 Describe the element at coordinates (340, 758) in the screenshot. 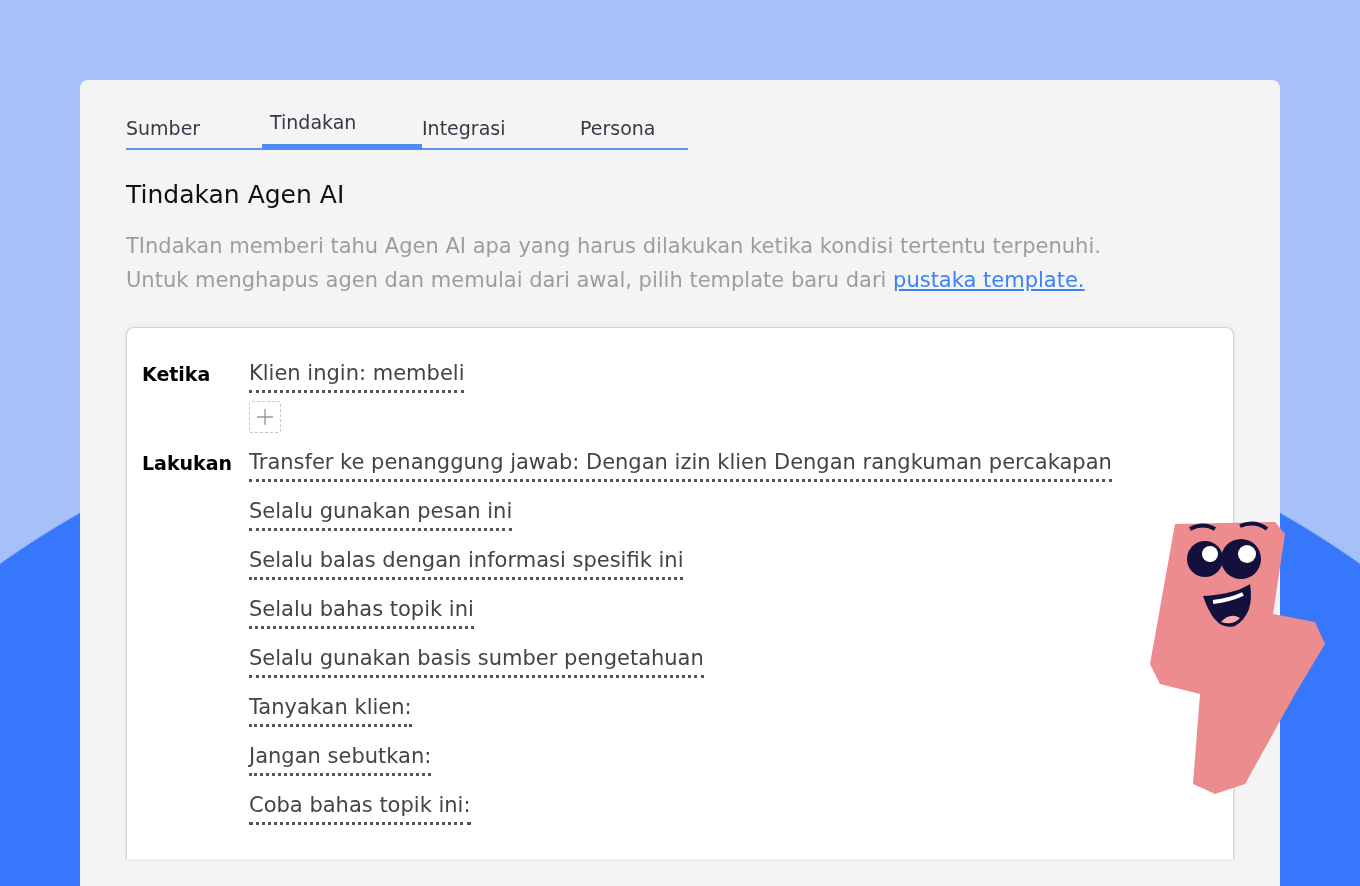

I see `rule-value-link: Jangan sebutkan:` at that location.